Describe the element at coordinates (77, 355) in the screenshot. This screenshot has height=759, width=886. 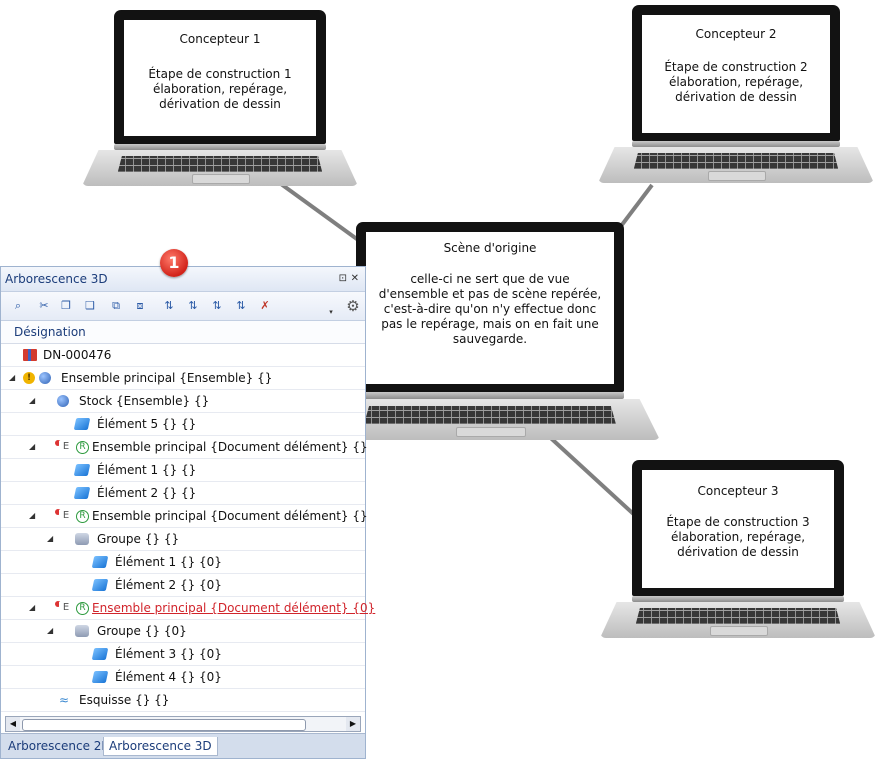
I see `tree-row-label: DN-000476` at that location.